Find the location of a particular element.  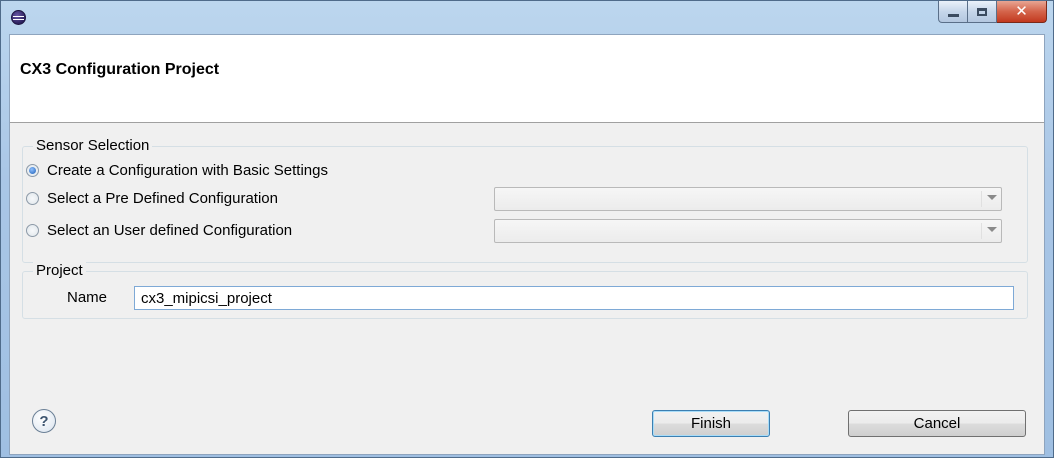

maximize-button is located at coordinates (982, 12).